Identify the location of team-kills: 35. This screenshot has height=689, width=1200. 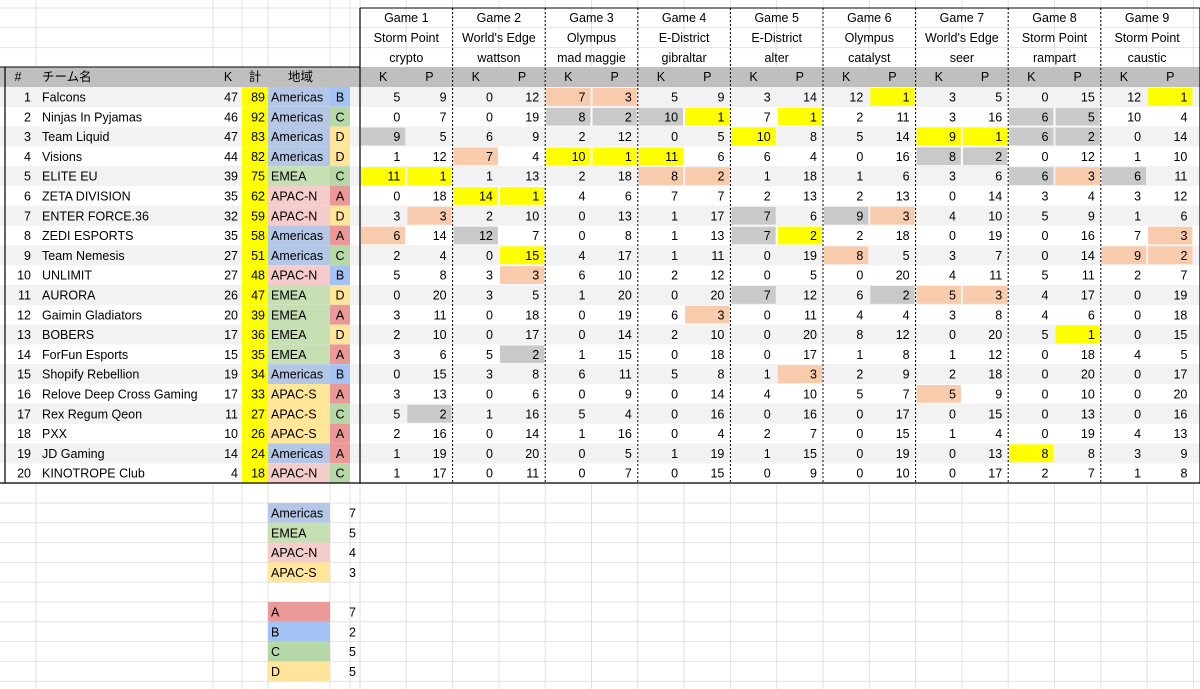
(231, 236).